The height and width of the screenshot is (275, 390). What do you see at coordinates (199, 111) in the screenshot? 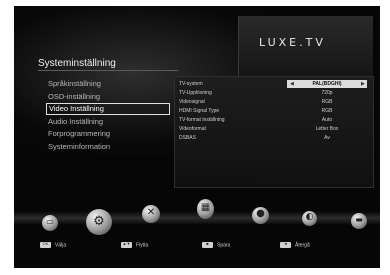
I see `setting-label: HDMI Signal Type` at bounding box center [199, 111].